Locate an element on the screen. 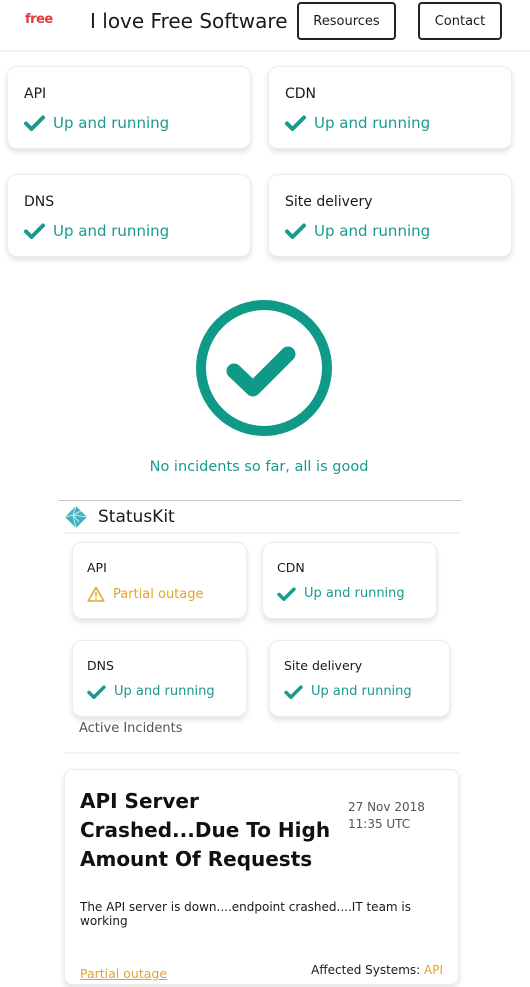 The height and width of the screenshot is (987, 530). incident-timestamp: 27 Nov 2018 11:35 UTC is located at coordinates (398, 816).